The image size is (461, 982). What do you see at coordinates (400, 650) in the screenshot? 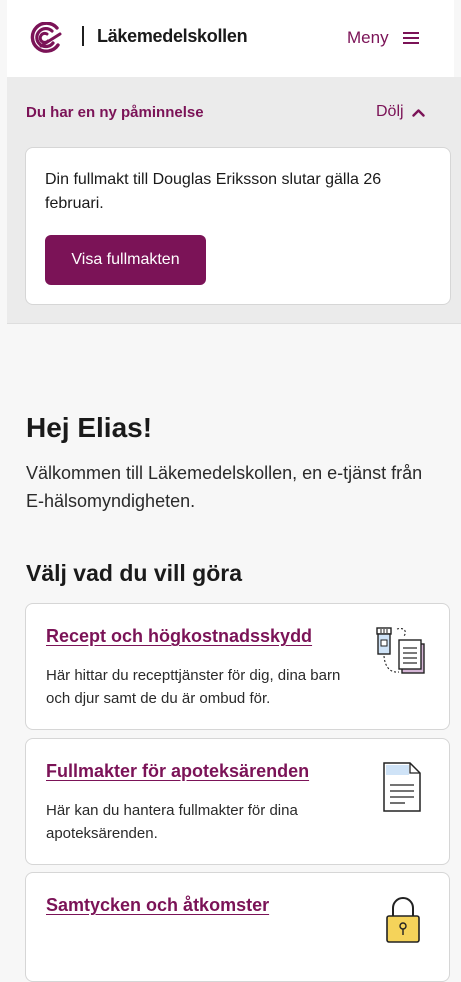
I see `prescription-icon` at bounding box center [400, 650].